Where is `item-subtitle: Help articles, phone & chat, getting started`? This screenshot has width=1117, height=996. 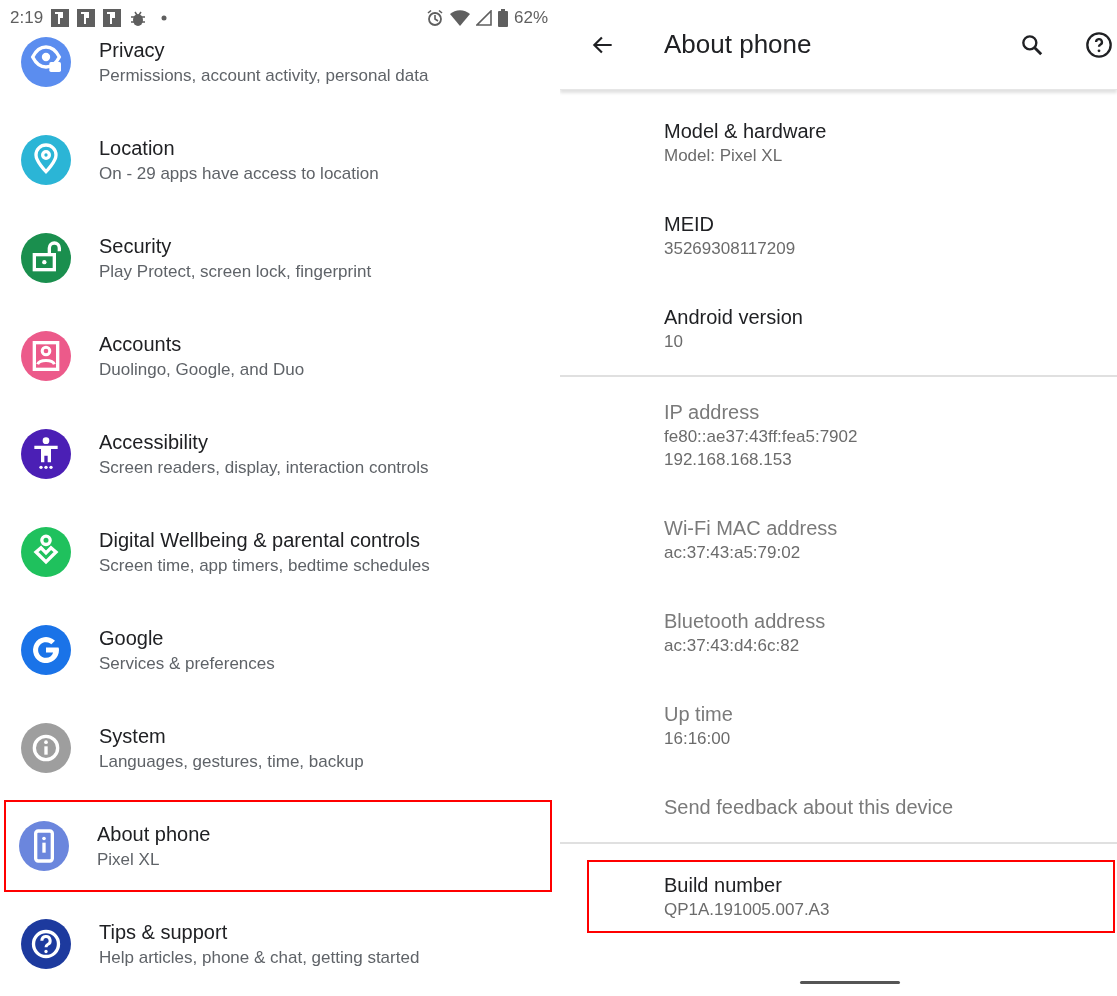
item-subtitle: Help articles, phone & chat, getting started is located at coordinates (259, 958).